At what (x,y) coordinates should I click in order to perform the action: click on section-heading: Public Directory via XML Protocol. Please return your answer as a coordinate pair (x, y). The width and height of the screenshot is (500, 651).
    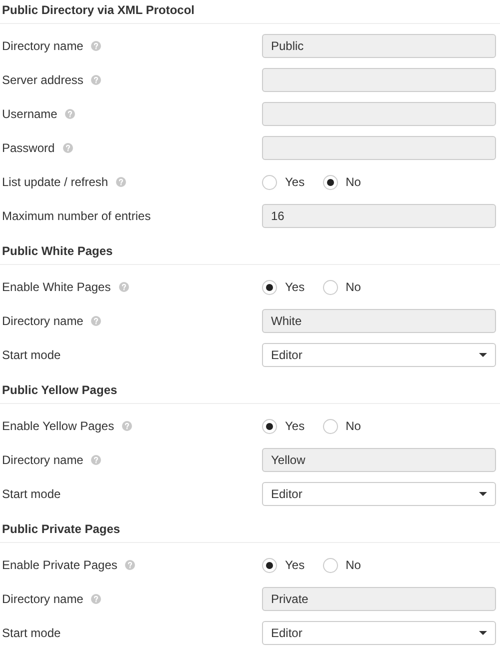
    Looking at the image, I should click on (250, 12).